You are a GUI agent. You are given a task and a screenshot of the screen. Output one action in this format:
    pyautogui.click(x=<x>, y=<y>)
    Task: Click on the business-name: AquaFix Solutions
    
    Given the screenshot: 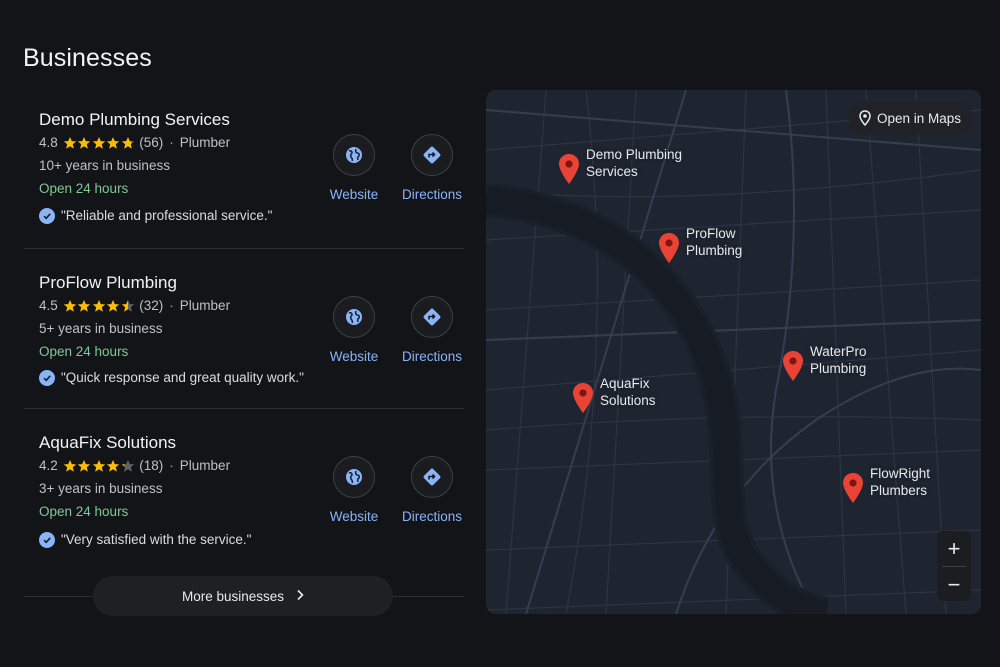 What is the action you would take?
    pyautogui.click(x=184, y=443)
    